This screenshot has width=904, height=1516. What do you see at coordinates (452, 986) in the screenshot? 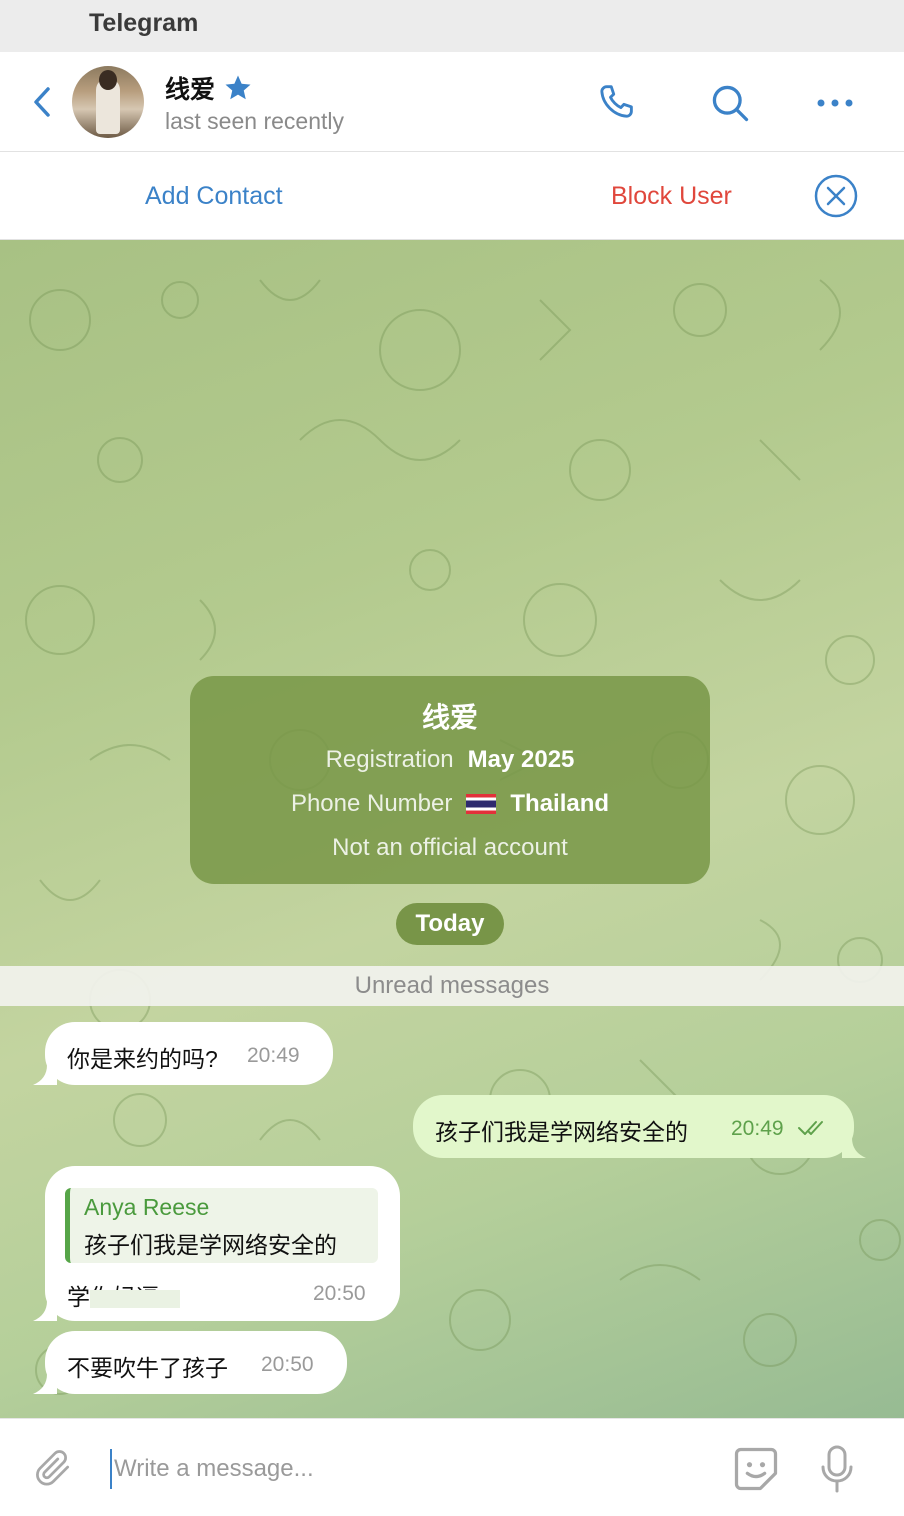
I see `unread-separator: Unread messages` at bounding box center [452, 986].